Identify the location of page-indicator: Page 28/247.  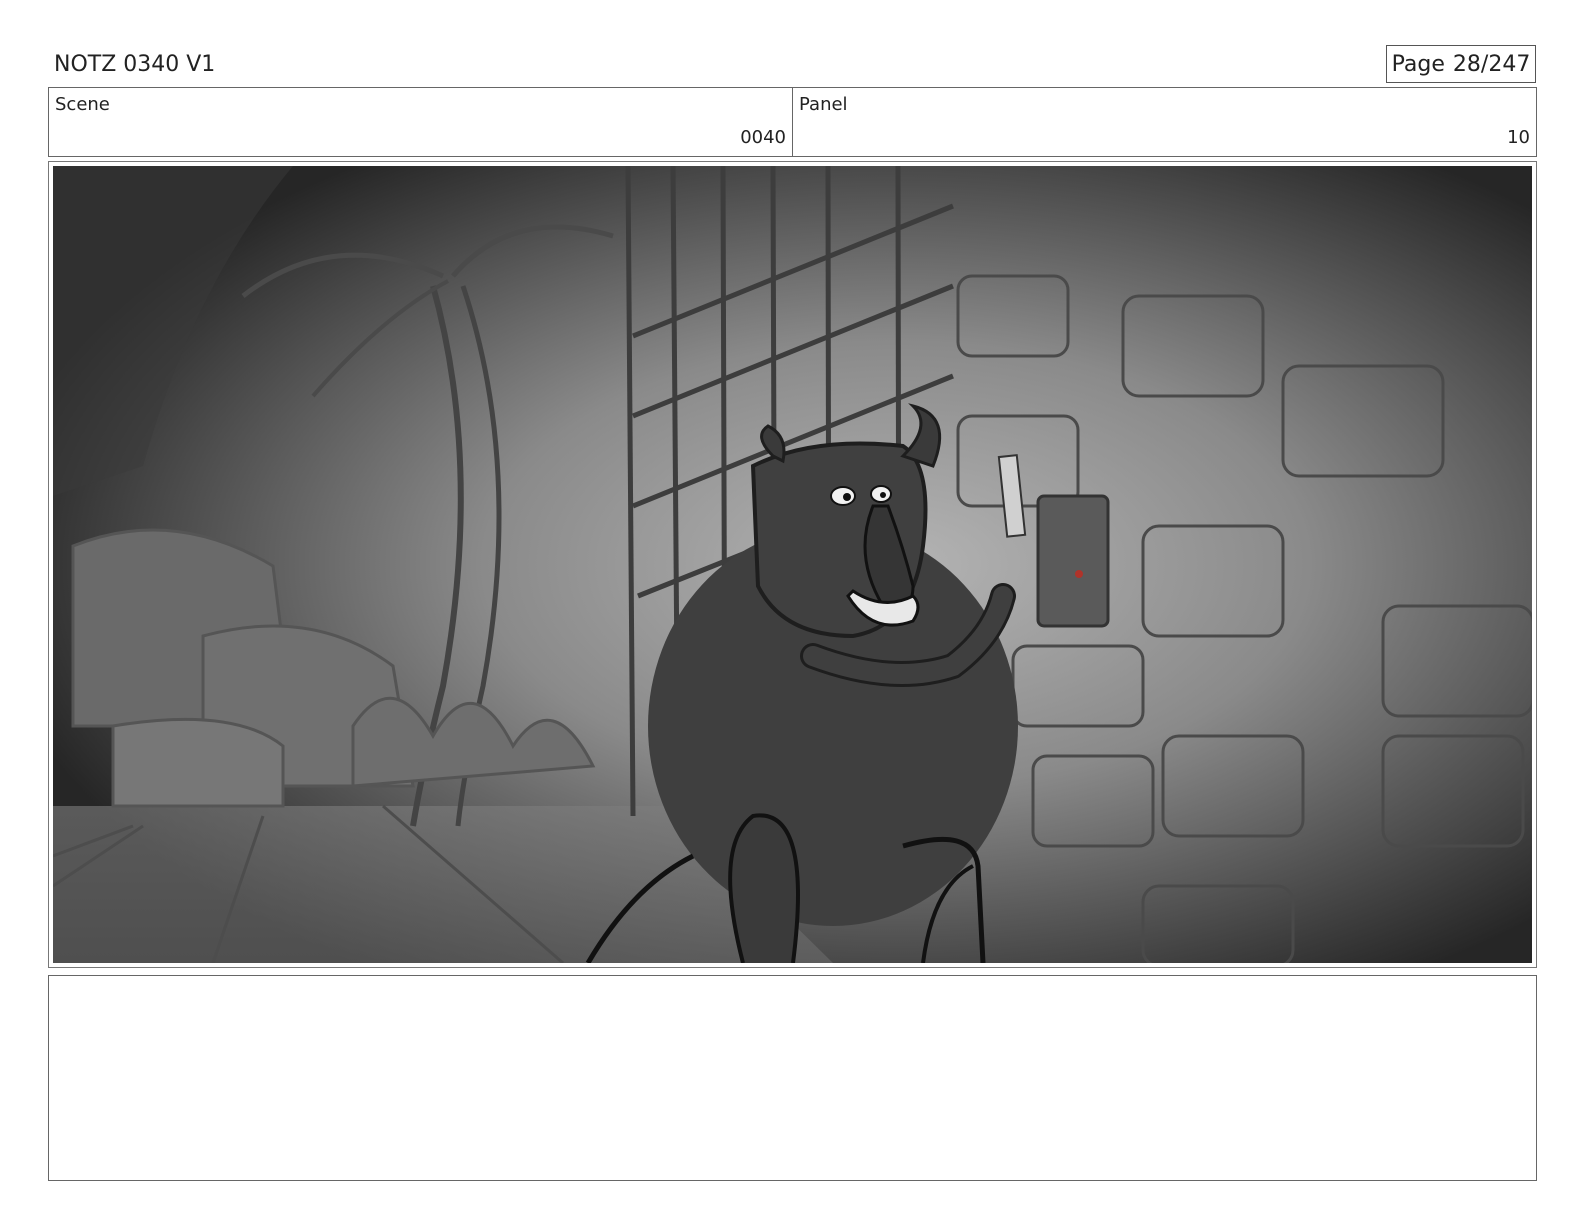
(1461, 64).